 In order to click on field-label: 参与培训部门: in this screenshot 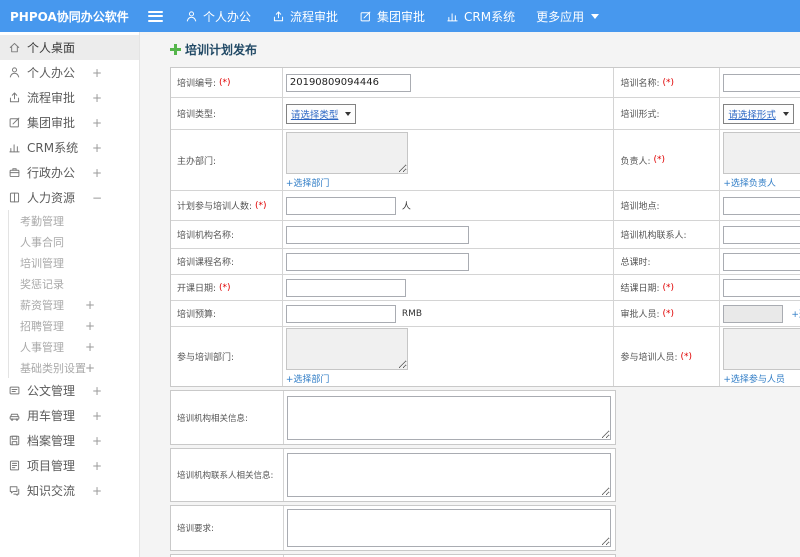, I will do `click(227, 356)`.